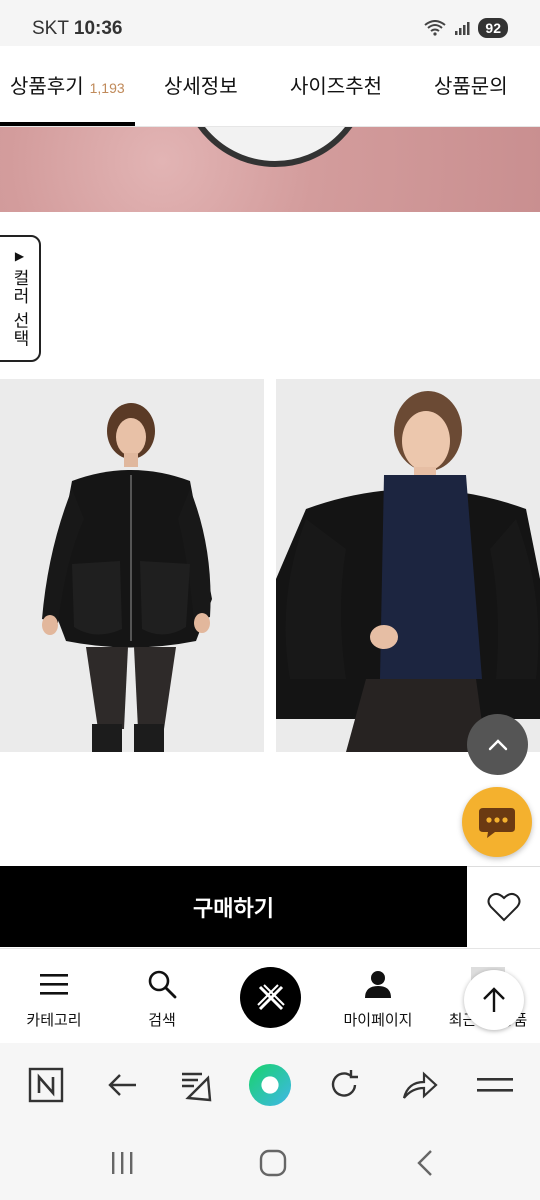 This screenshot has height=1200, width=540. What do you see at coordinates (19, 256) in the screenshot?
I see `play-arrow-icon: ▶` at bounding box center [19, 256].